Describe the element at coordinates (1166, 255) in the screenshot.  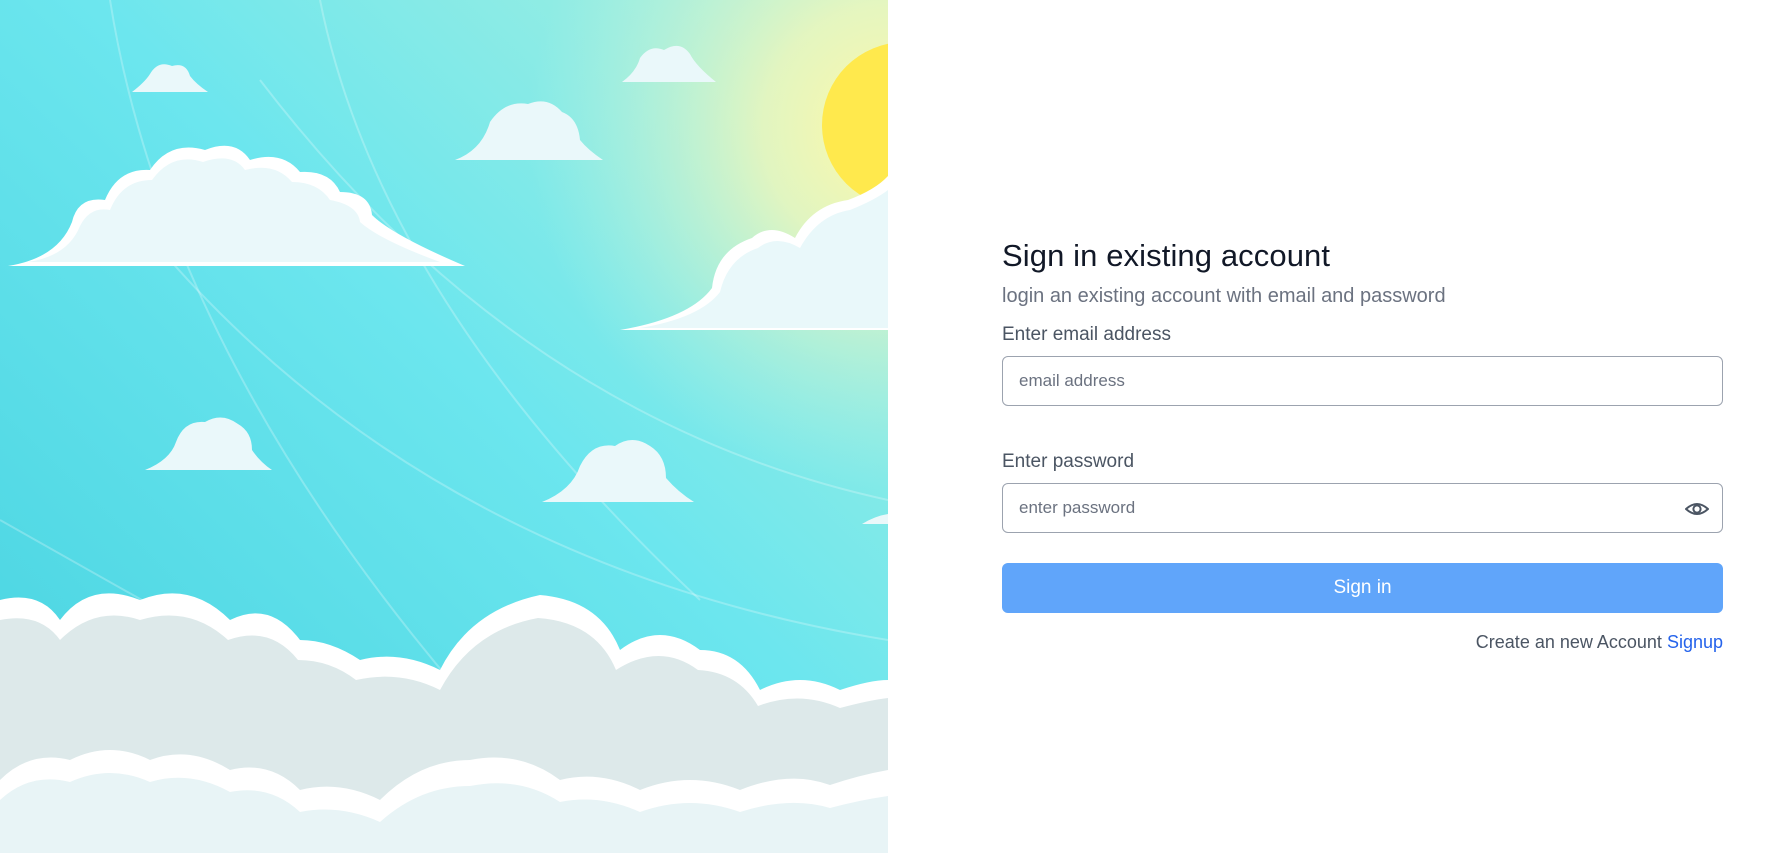
I see `page-title: Sign in existing account` at that location.